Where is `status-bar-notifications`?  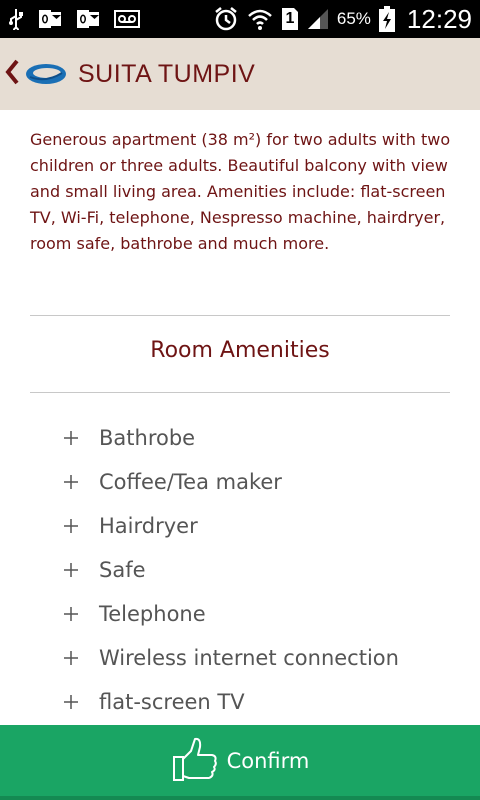
status-bar-notifications is located at coordinates (74, 19).